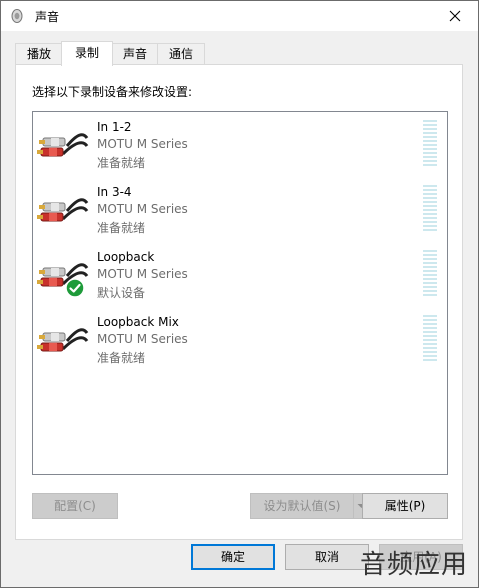  I want to click on close-icon, so click(455, 16).